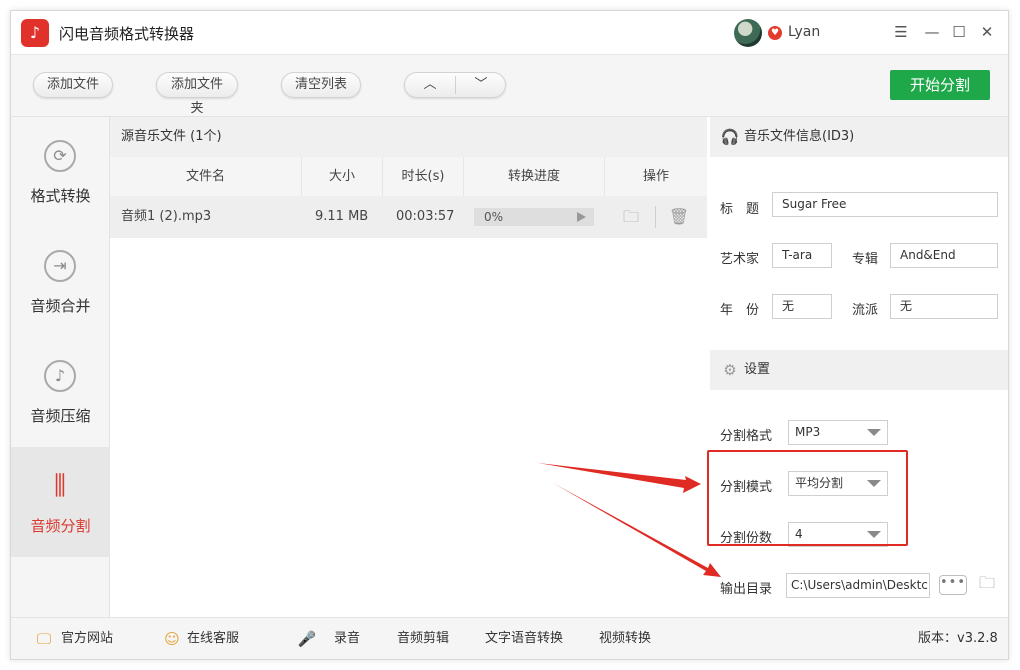  I want to click on sidebar-item-label: 音频压缩, so click(60, 416).